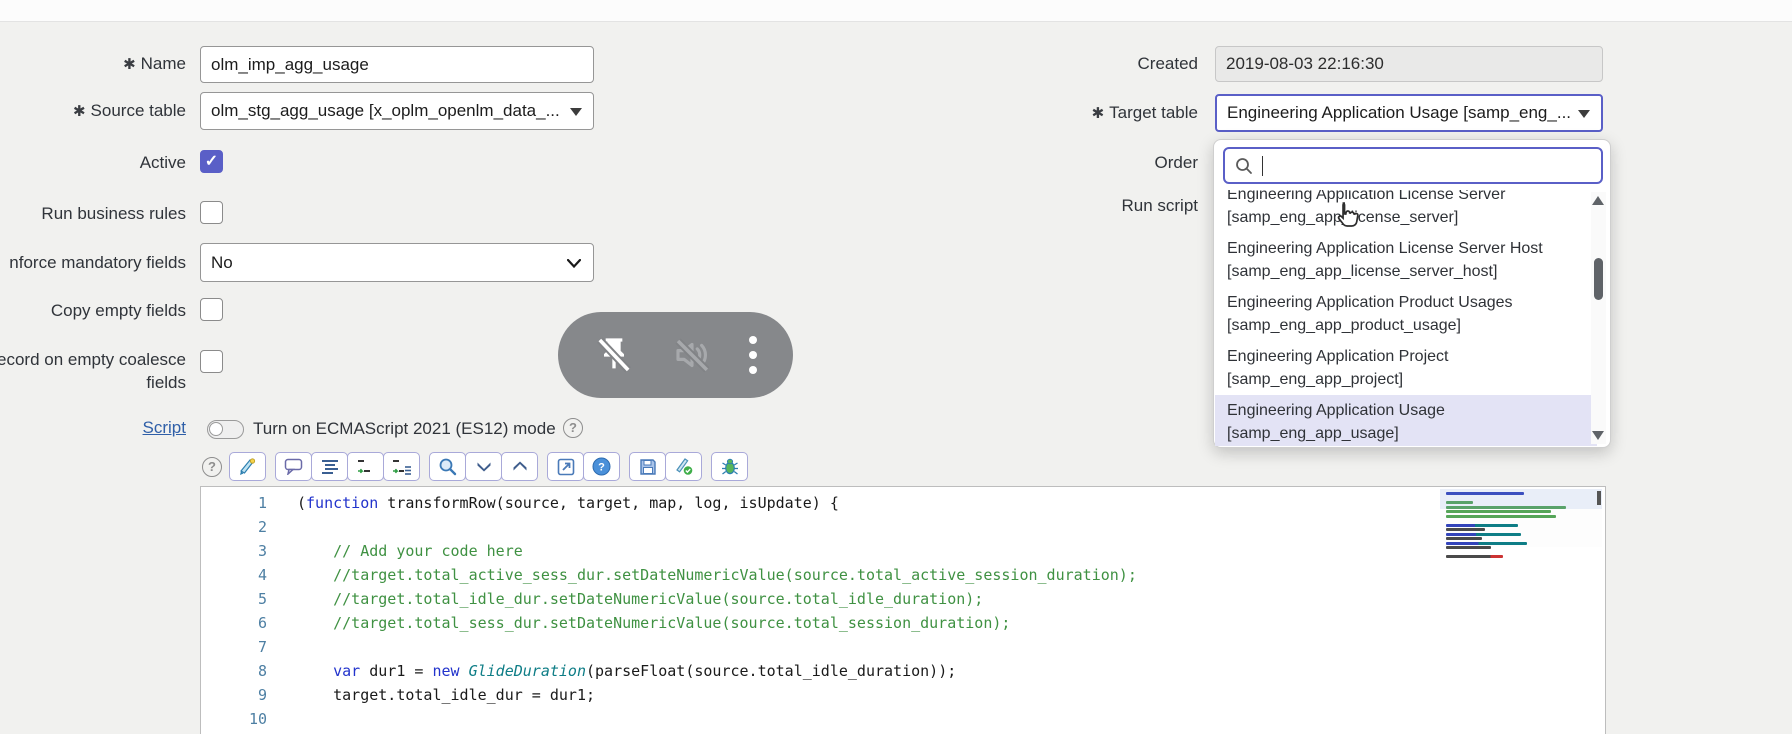 The width and height of the screenshot is (1792, 734). I want to click on more-options-icon, so click(752, 355).